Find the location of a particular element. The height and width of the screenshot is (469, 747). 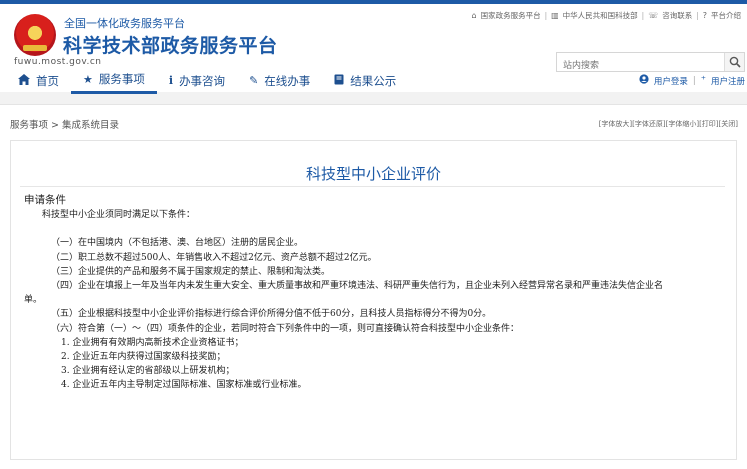

condition-item-continued: 单。 is located at coordinates (33, 300).